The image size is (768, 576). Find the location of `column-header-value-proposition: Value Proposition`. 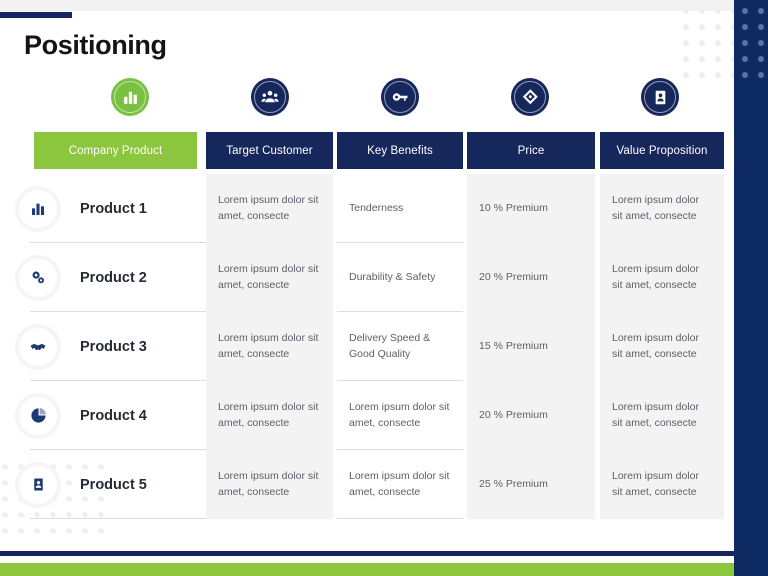

column-header-value-proposition: Value Proposition is located at coordinates (662, 150).